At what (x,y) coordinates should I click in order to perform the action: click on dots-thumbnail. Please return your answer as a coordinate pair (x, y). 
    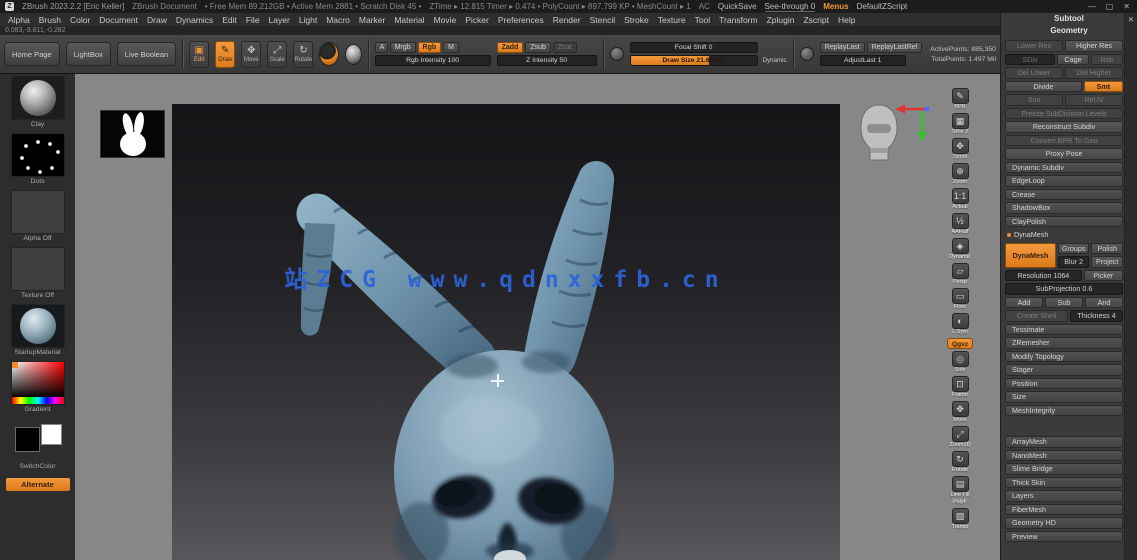
    Looking at the image, I should click on (37, 155).